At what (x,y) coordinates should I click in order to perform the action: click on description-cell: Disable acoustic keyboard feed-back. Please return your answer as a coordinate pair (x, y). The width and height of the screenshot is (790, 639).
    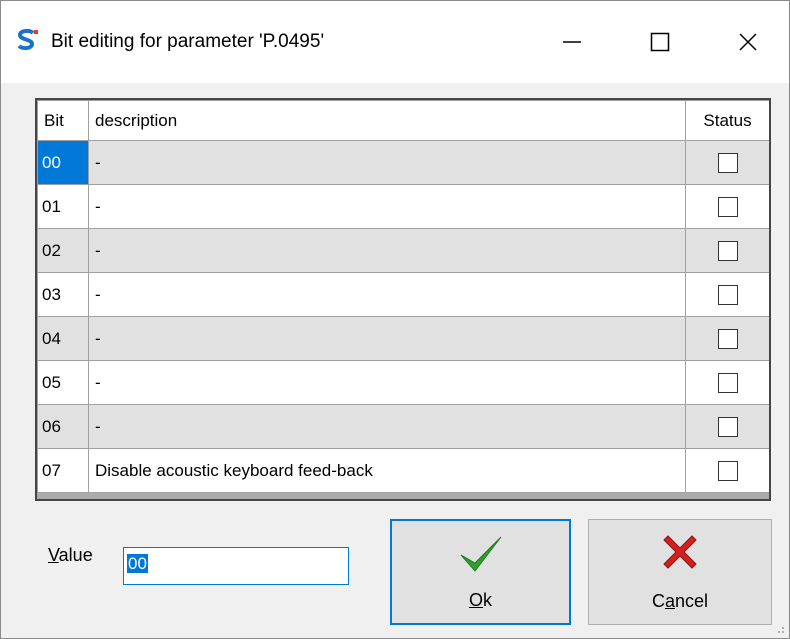
    Looking at the image, I should click on (387, 470).